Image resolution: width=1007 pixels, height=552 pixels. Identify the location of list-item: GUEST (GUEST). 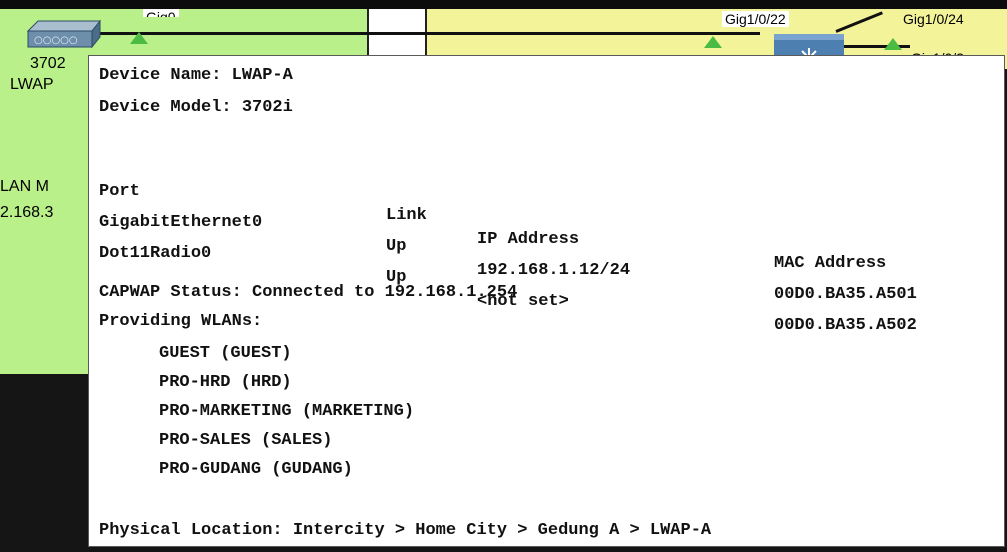
(225, 353).